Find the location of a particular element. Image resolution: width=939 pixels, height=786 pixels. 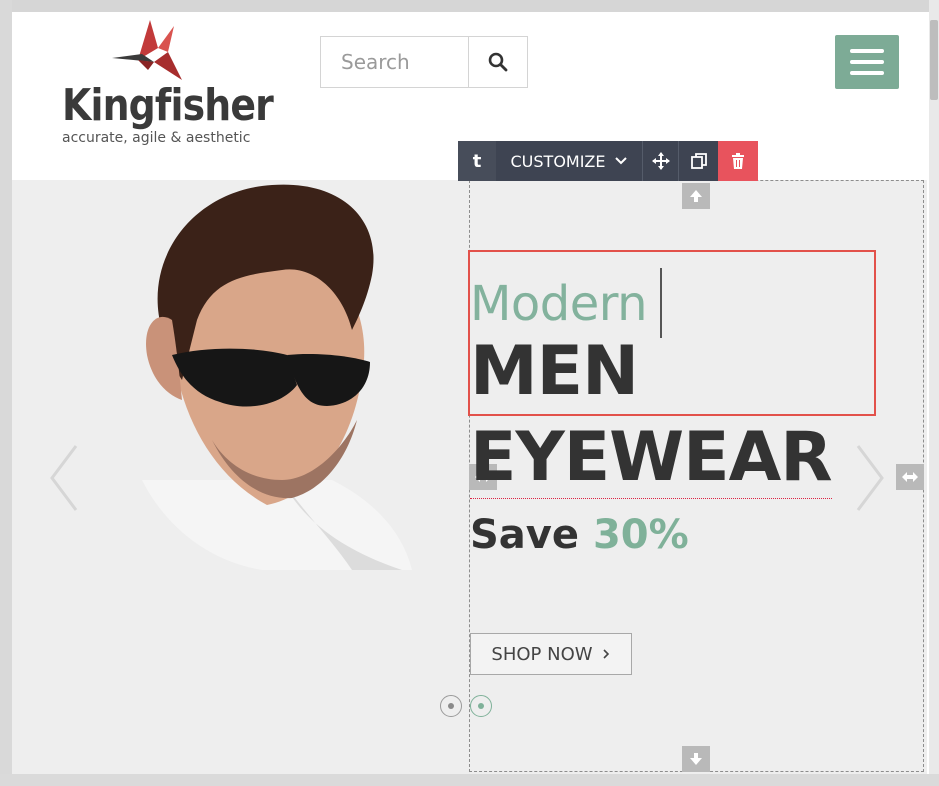

trash-icon is located at coordinates (738, 161).